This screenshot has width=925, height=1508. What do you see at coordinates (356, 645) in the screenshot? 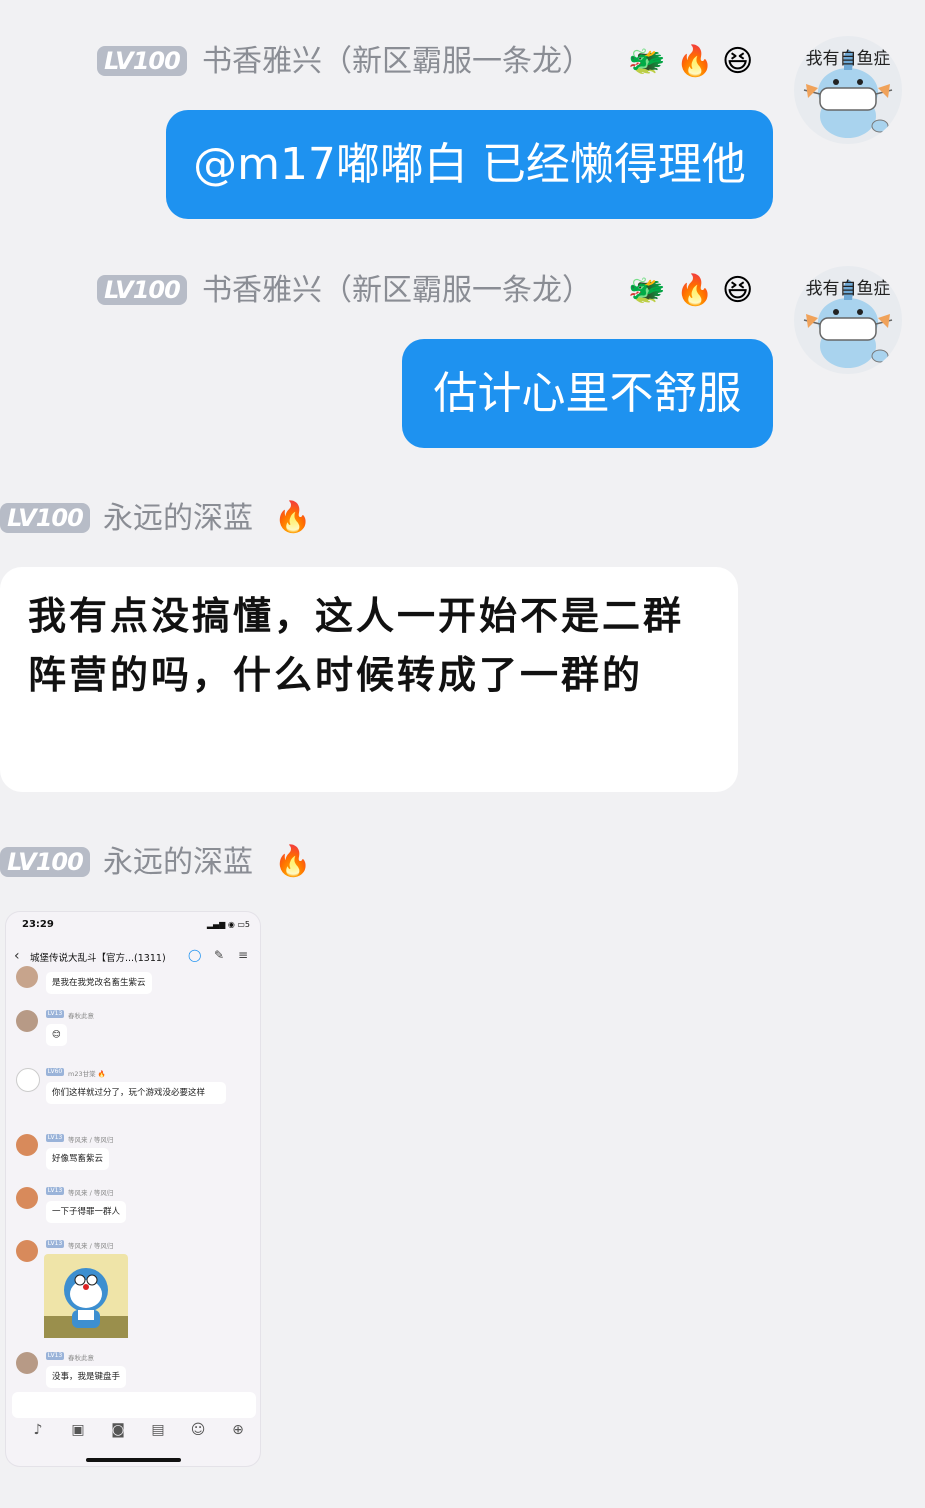
I see `message-text: 我有点没搞懂，这人一开始不是二群阵营的吗，什么时候转成了一群的` at bounding box center [356, 645].